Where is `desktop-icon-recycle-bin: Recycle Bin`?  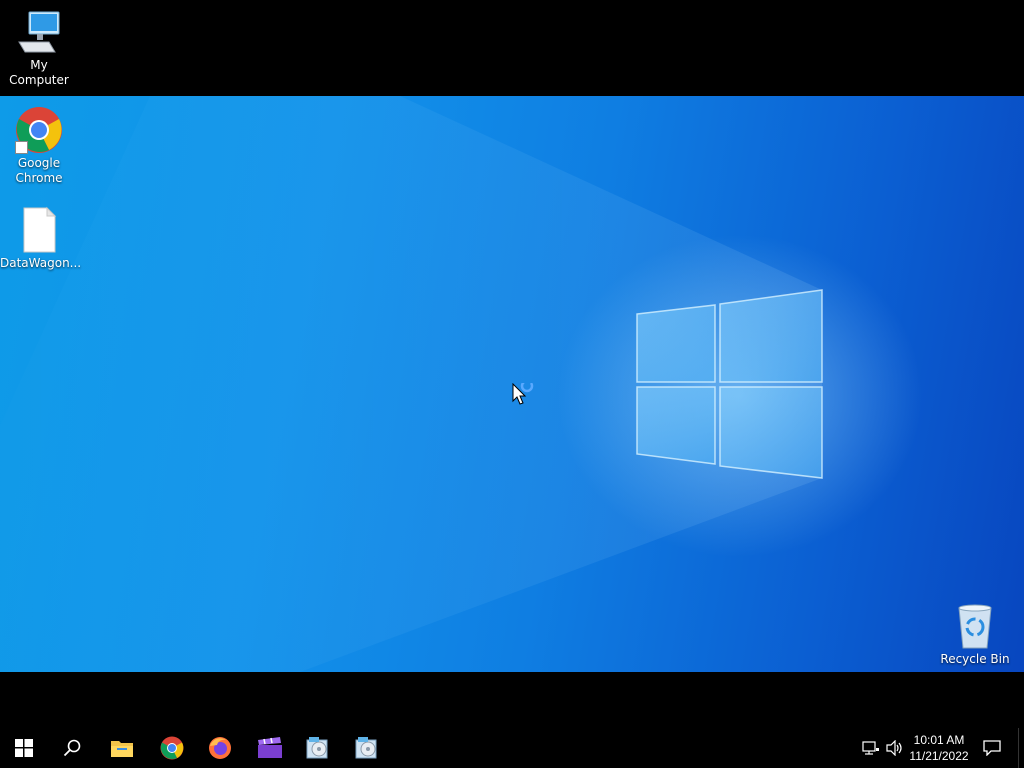 desktop-icon-recycle-bin: Recycle Bin is located at coordinates (975, 634).